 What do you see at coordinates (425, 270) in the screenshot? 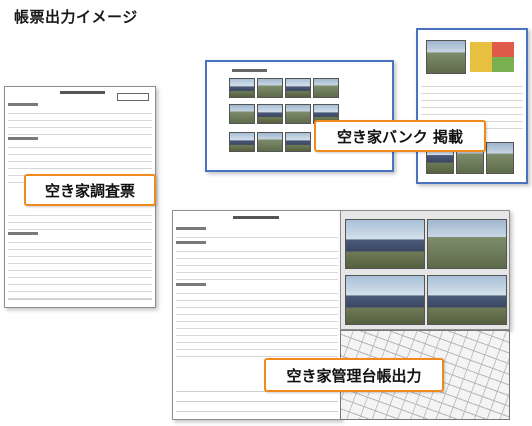
I see `photo-sheet` at bounding box center [425, 270].